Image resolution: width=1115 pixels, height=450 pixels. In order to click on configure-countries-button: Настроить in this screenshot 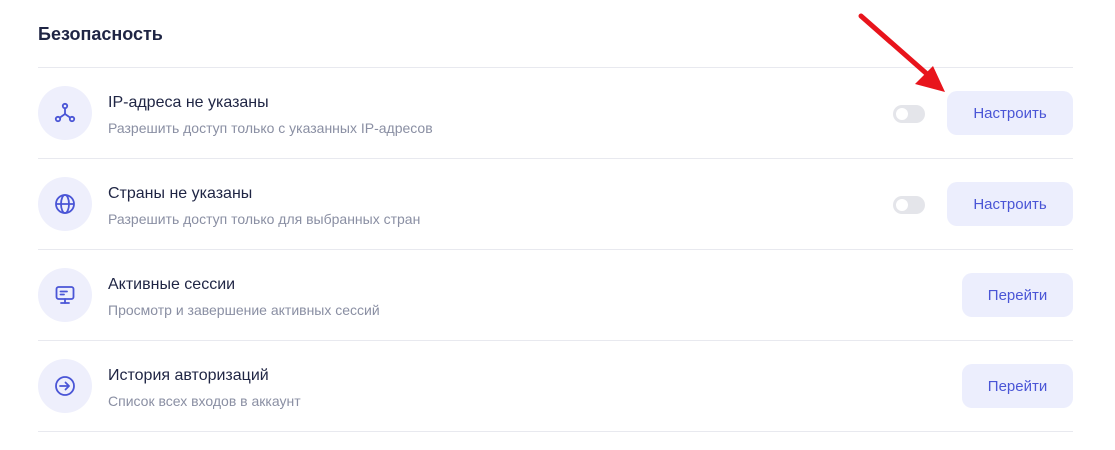, I will do `click(1010, 204)`.